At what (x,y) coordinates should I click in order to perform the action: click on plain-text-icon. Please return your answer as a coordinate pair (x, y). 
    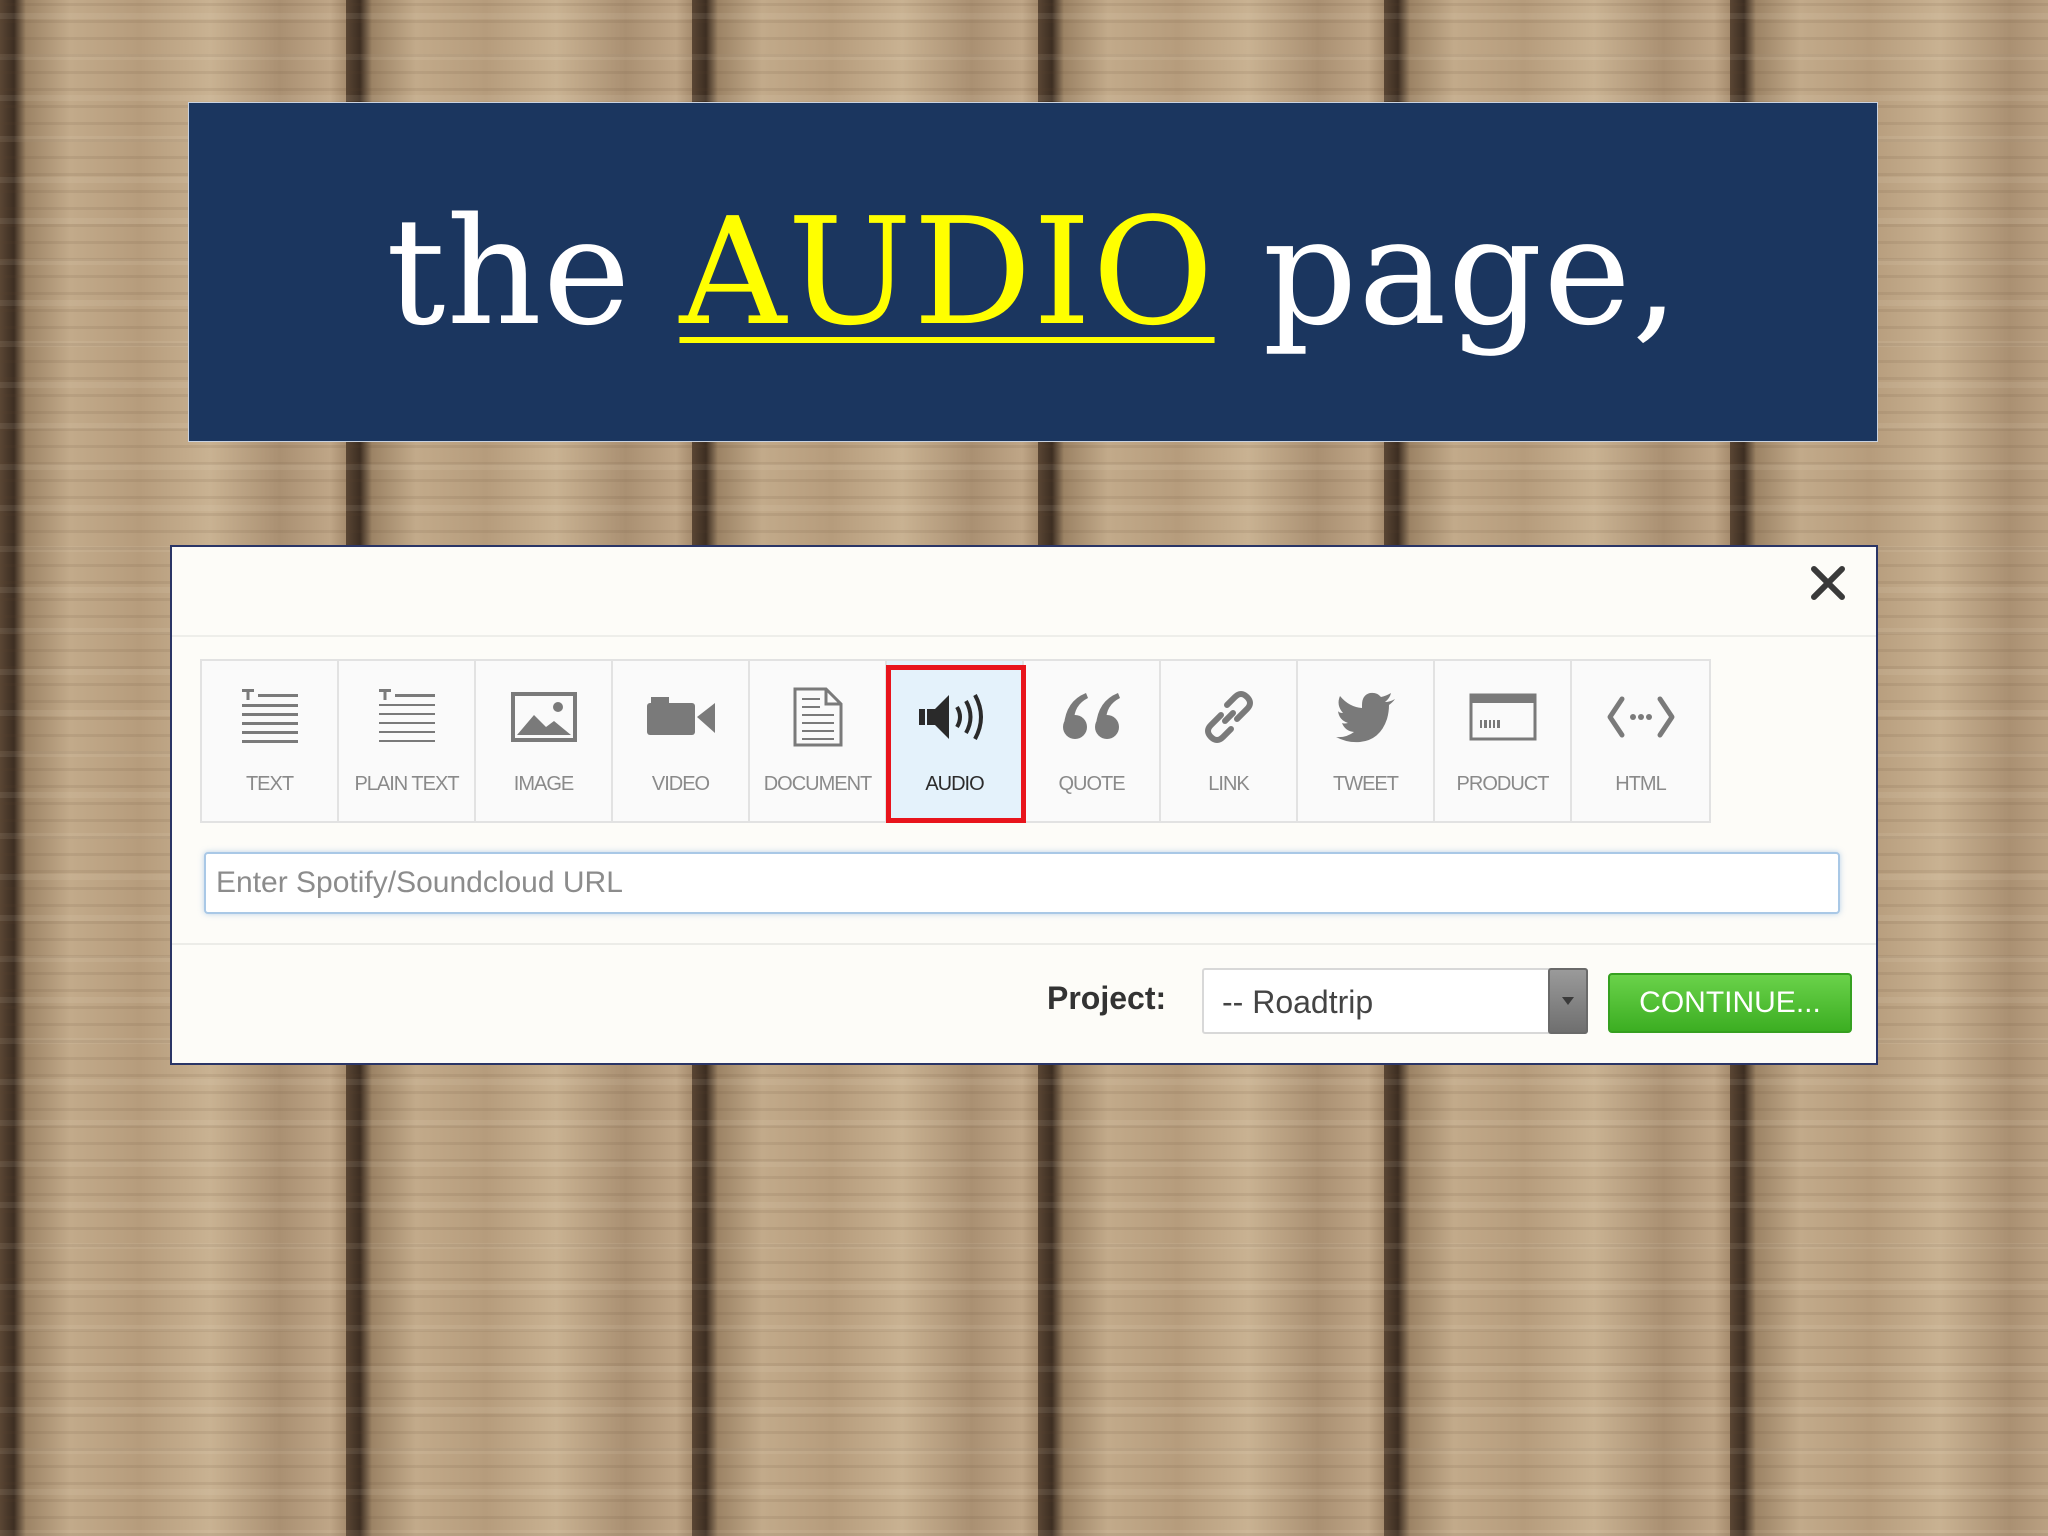
    Looking at the image, I should click on (406, 715).